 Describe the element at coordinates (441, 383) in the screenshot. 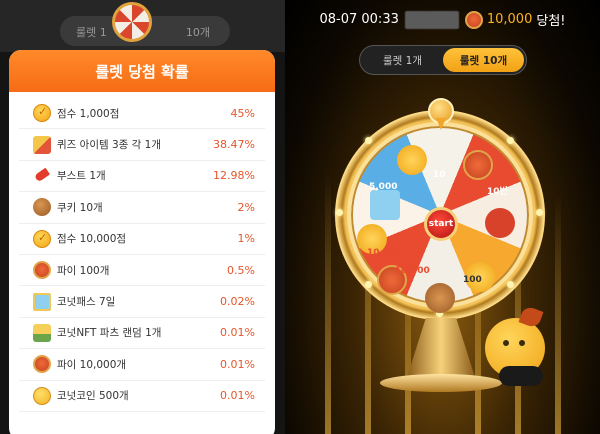

I see `wheel-base` at that location.